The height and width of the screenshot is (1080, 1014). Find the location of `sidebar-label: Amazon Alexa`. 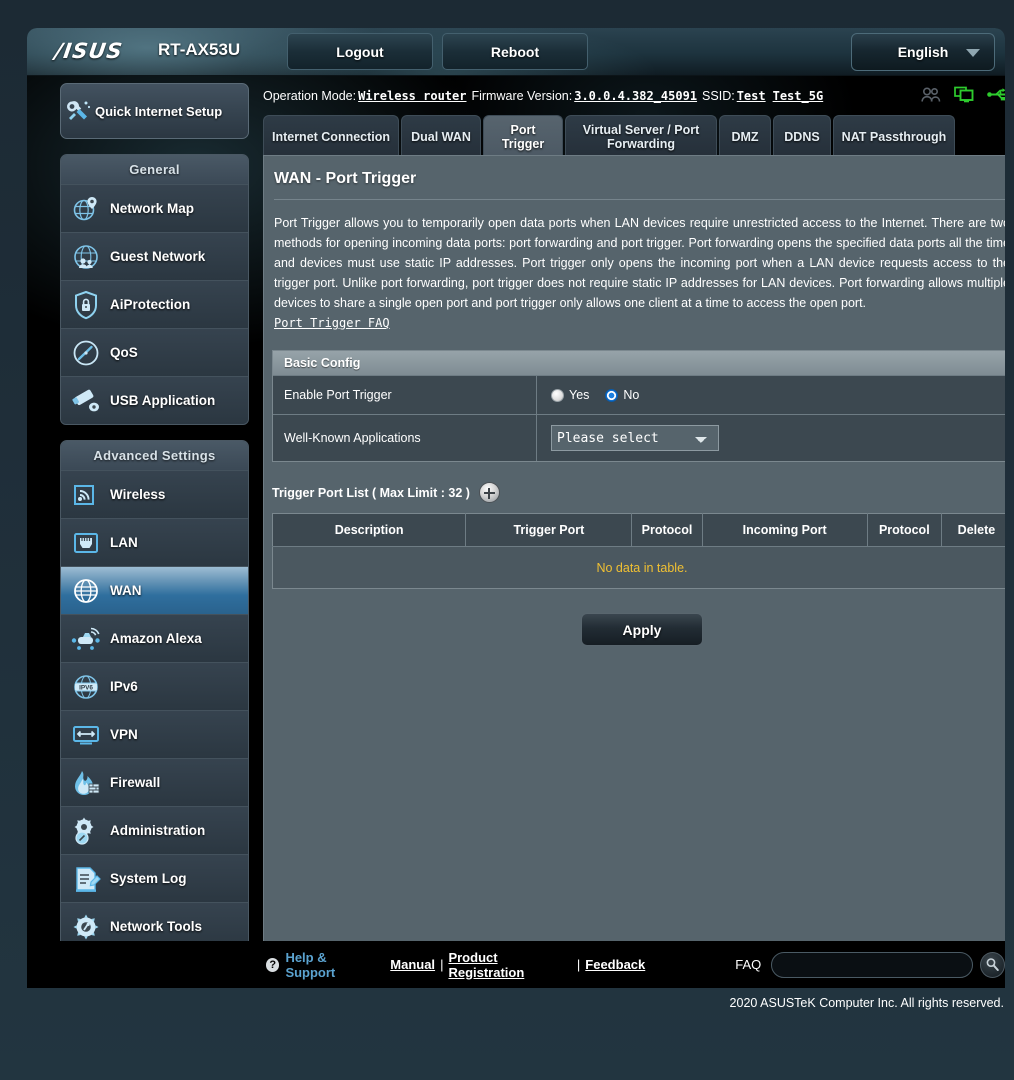

sidebar-label: Amazon Alexa is located at coordinates (156, 638).